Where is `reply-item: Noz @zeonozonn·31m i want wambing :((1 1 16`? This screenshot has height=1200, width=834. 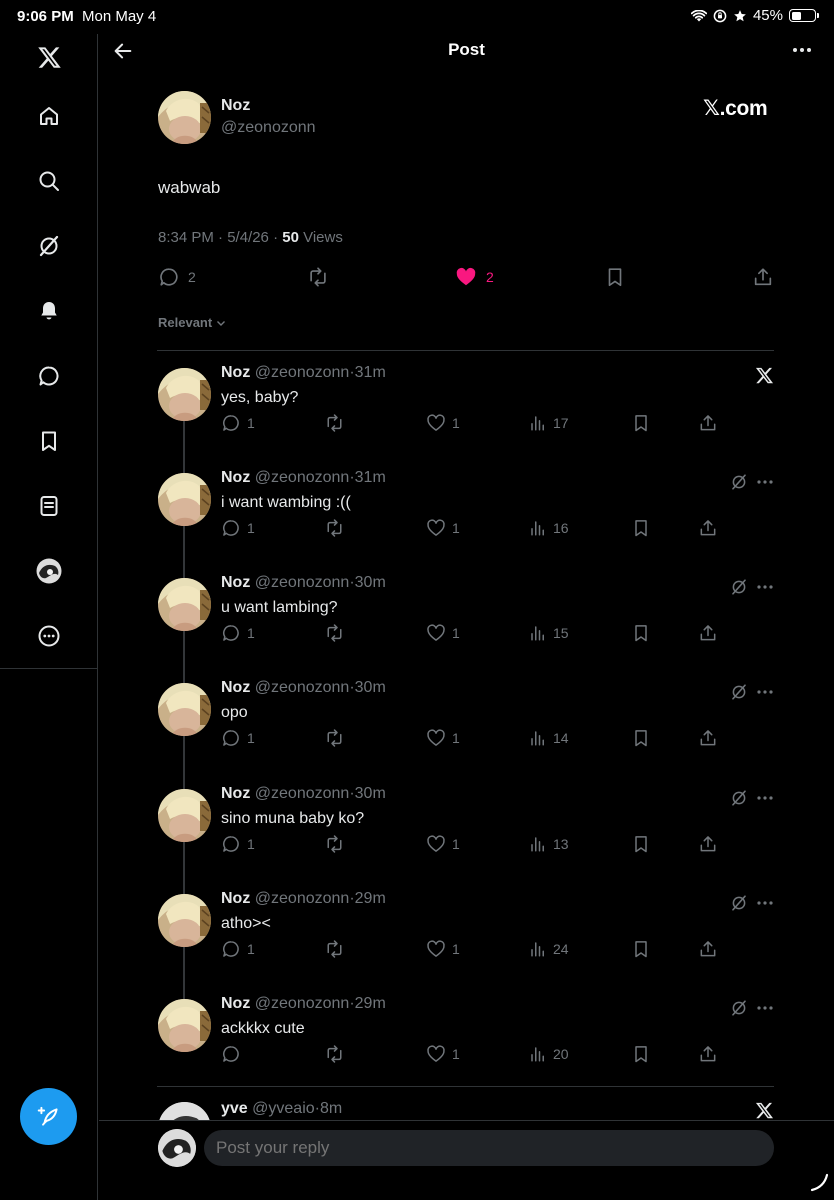
reply-item: Noz @zeonozonn·31m i want wambing :((1 1 16 is located at coordinates (466, 516).